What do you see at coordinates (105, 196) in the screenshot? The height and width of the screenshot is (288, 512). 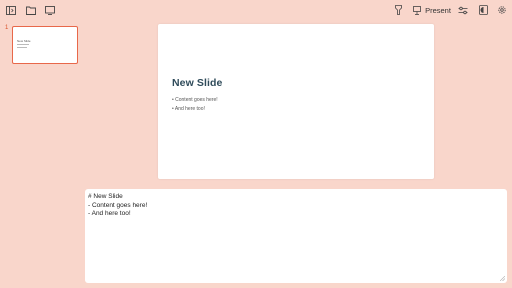 I see `editor-line: # New Slide` at bounding box center [105, 196].